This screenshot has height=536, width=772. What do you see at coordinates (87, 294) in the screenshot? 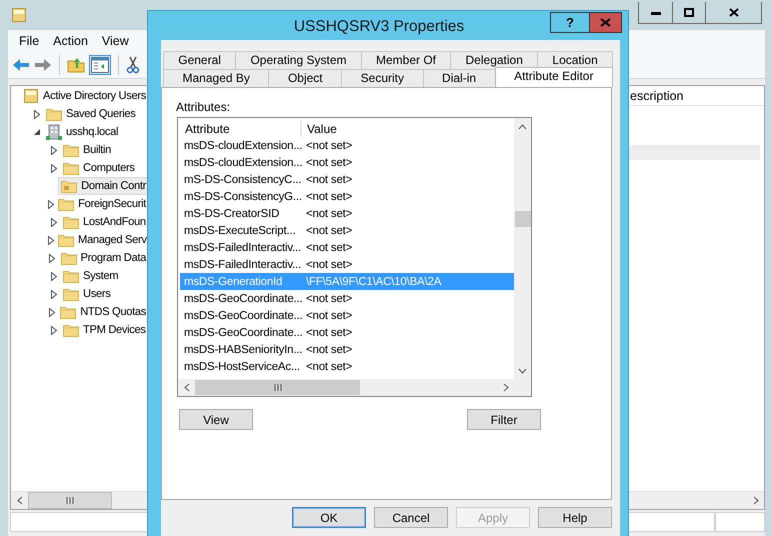
I see `tree-item: Users` at bounding box center [87, 294].